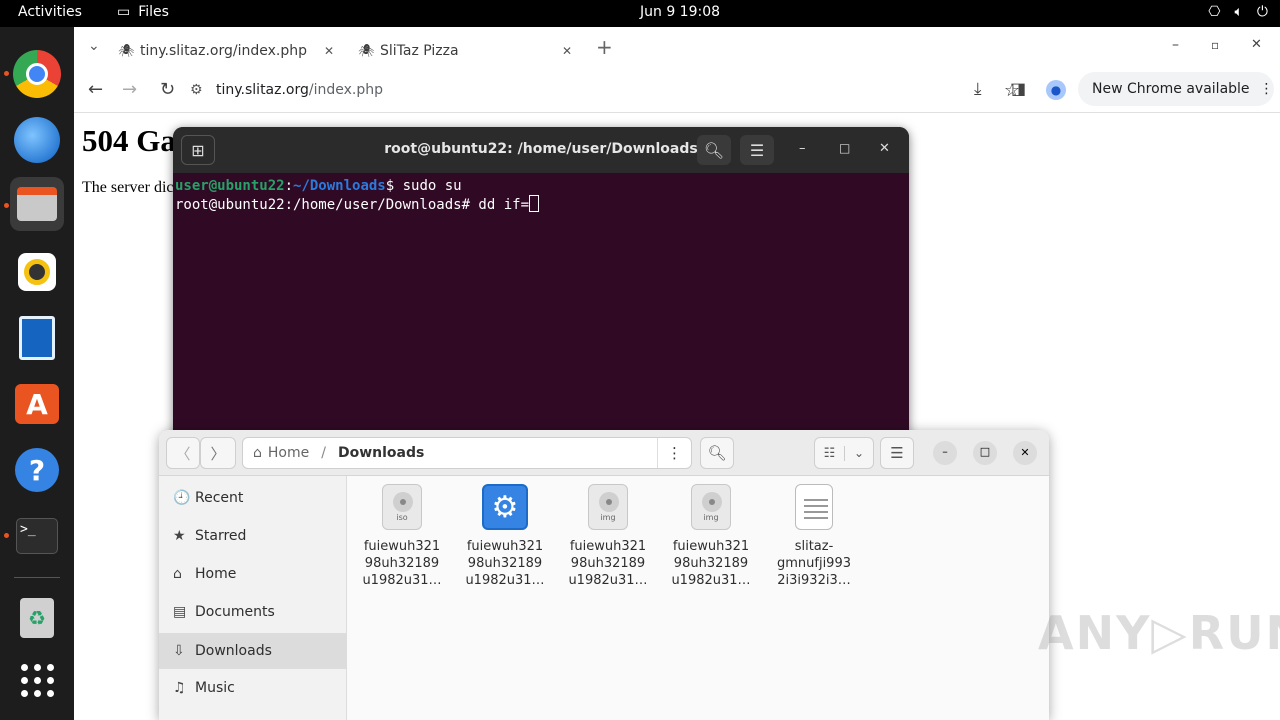  I want to click on executable-gear-icon: ⚙, so click(505, 507).